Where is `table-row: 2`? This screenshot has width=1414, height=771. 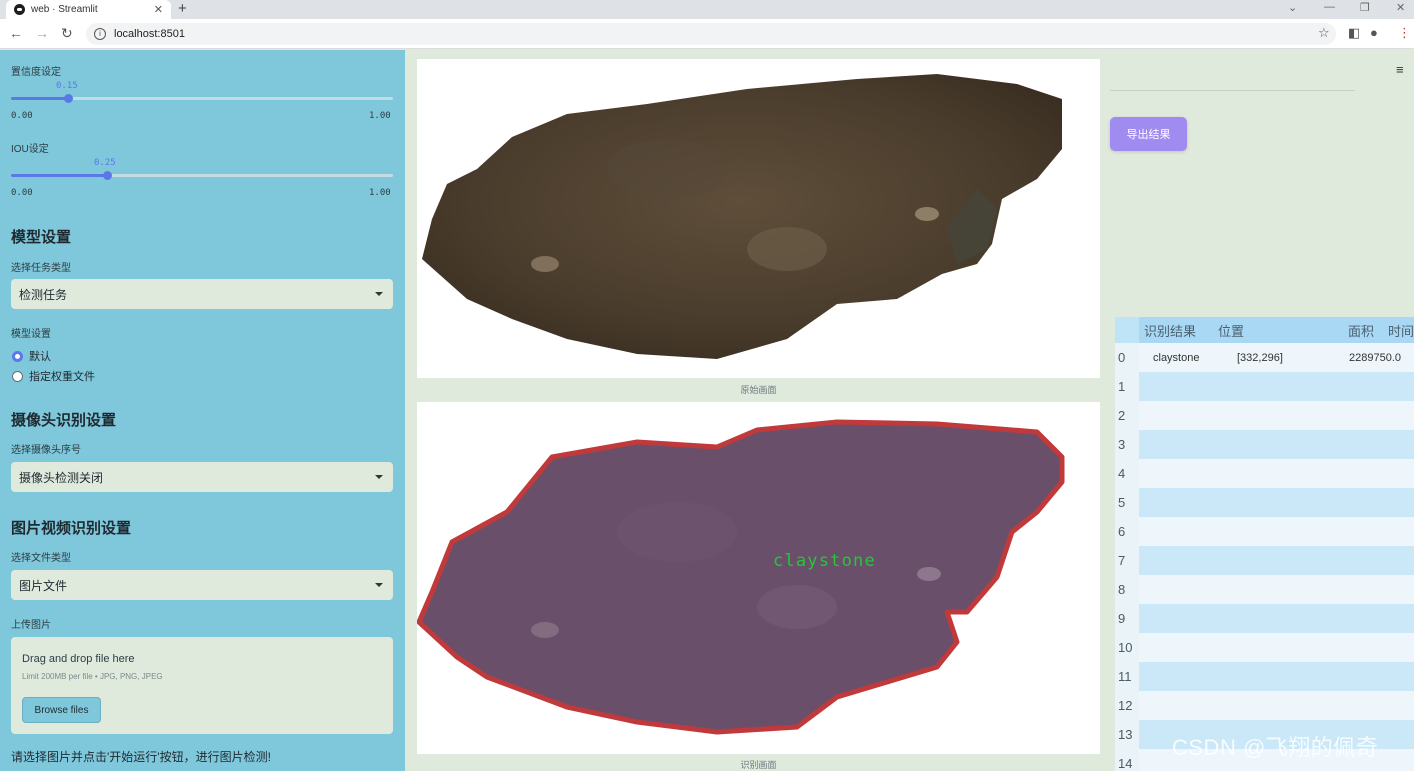
table-row: 2 is located at coordinates (1264, 415).